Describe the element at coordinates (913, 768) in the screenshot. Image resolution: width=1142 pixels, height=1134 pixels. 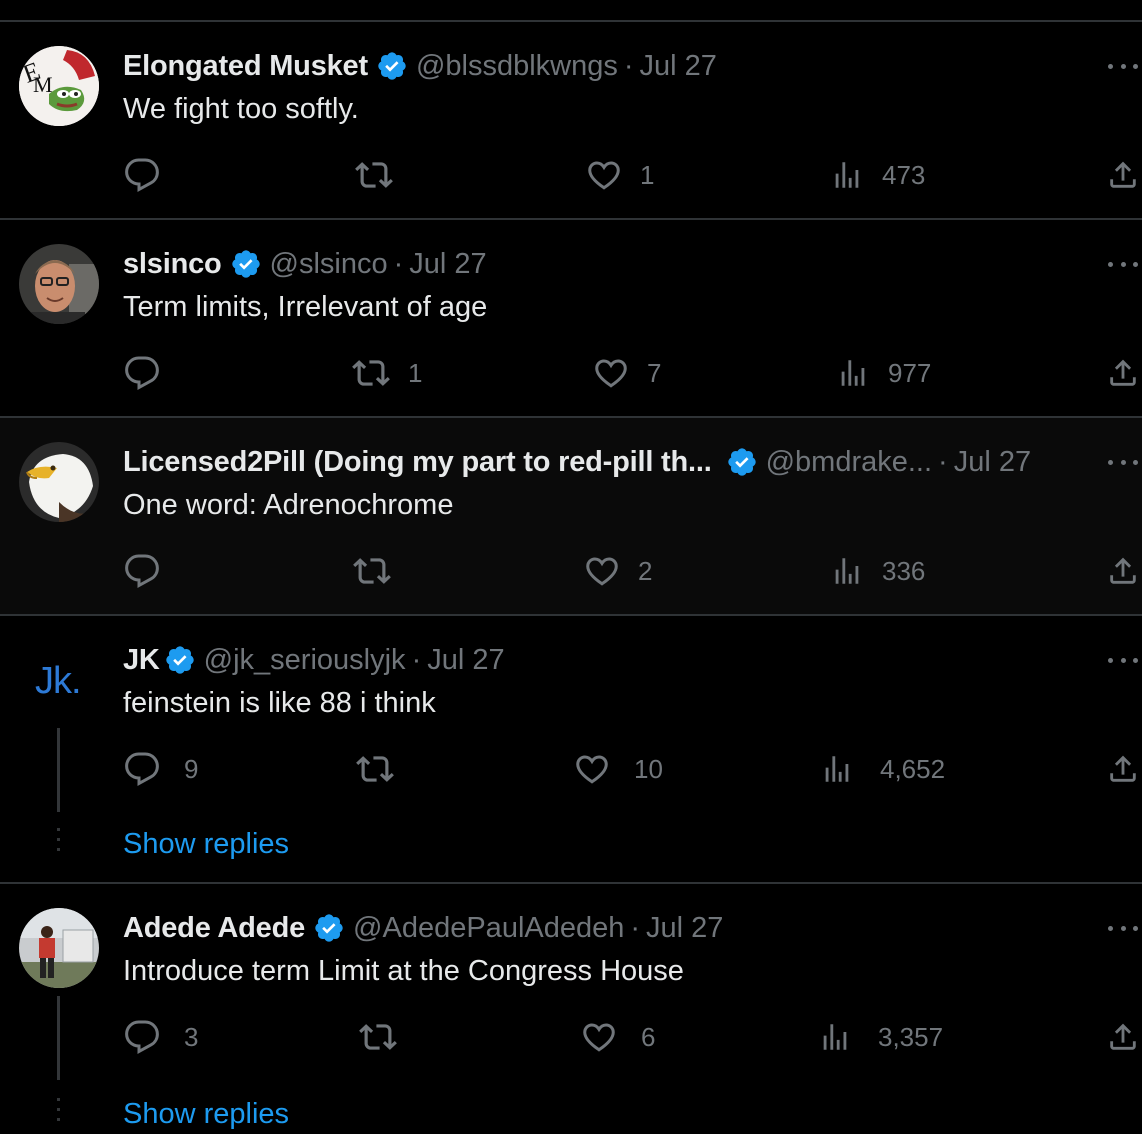
I see `view-count: 4,652` at that location.